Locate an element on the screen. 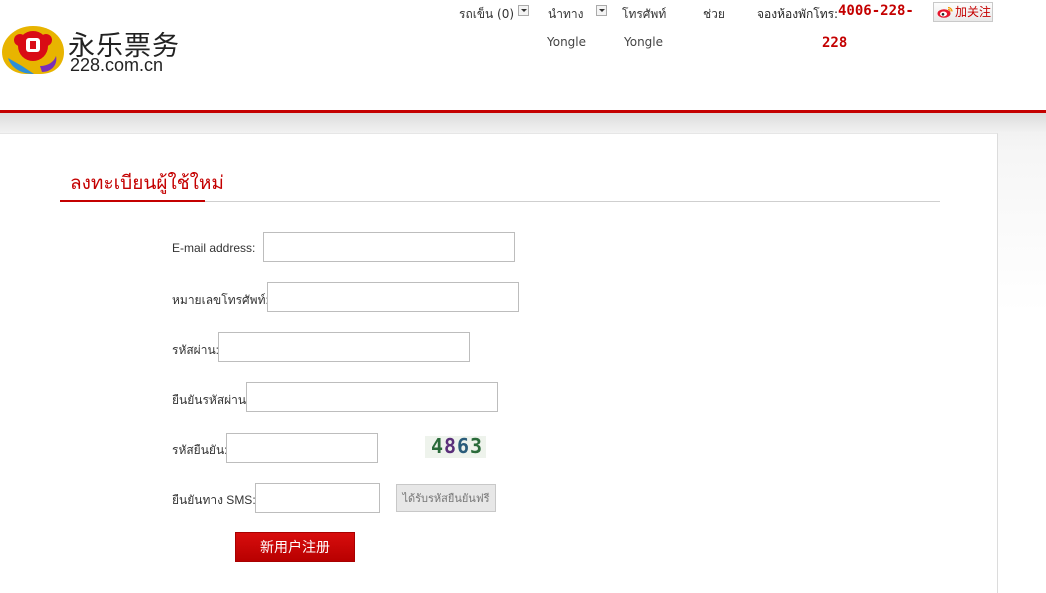  captcha-label: รหัสยืนยัน: is located at coordinates (200, 450).